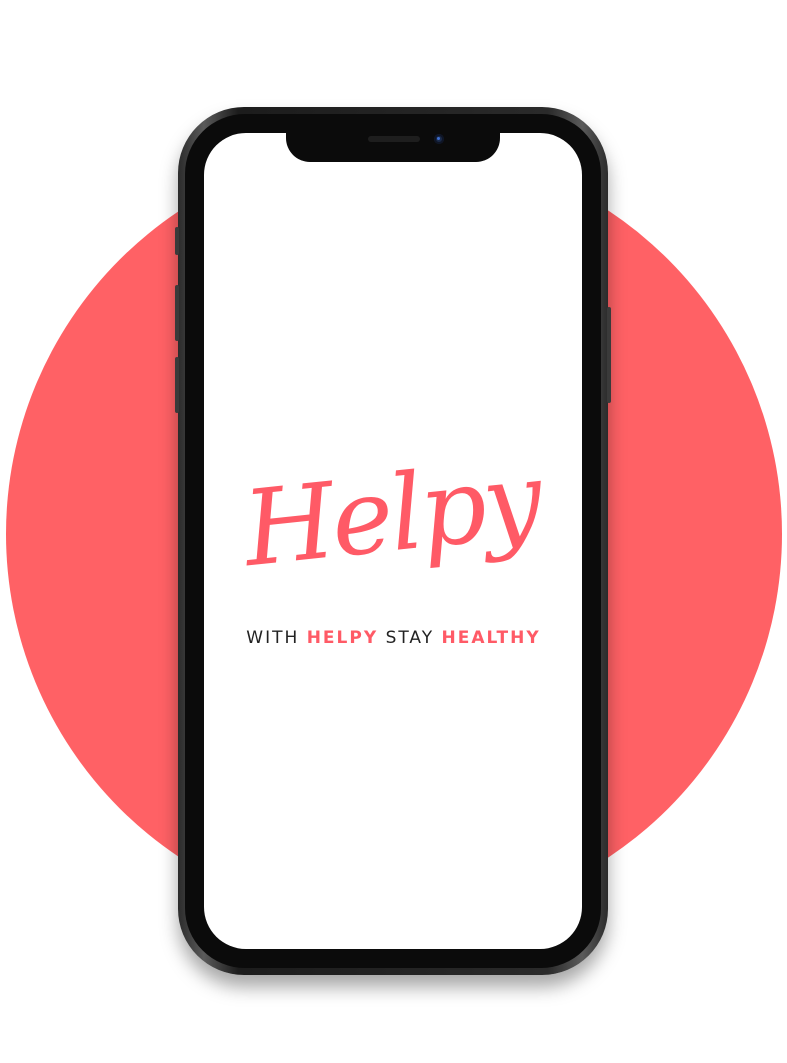 The width and height of the screenshot is (787, 1063). I want to click on logo-text: Helpy, so click(394, 514).